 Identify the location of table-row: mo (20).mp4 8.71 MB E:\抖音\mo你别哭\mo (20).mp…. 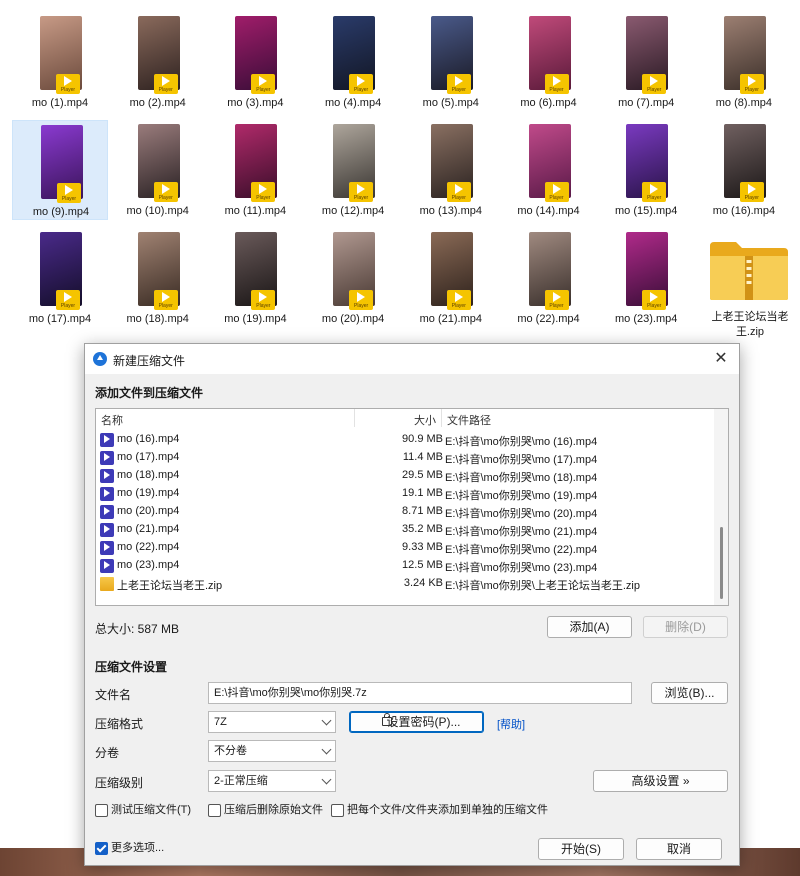
(406, 512).